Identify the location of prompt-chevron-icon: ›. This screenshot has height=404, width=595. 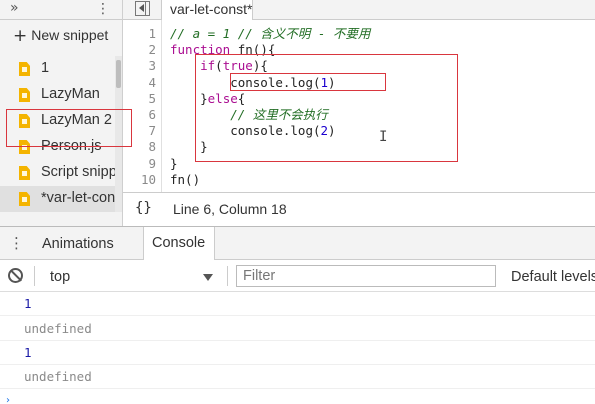
(8, 399).